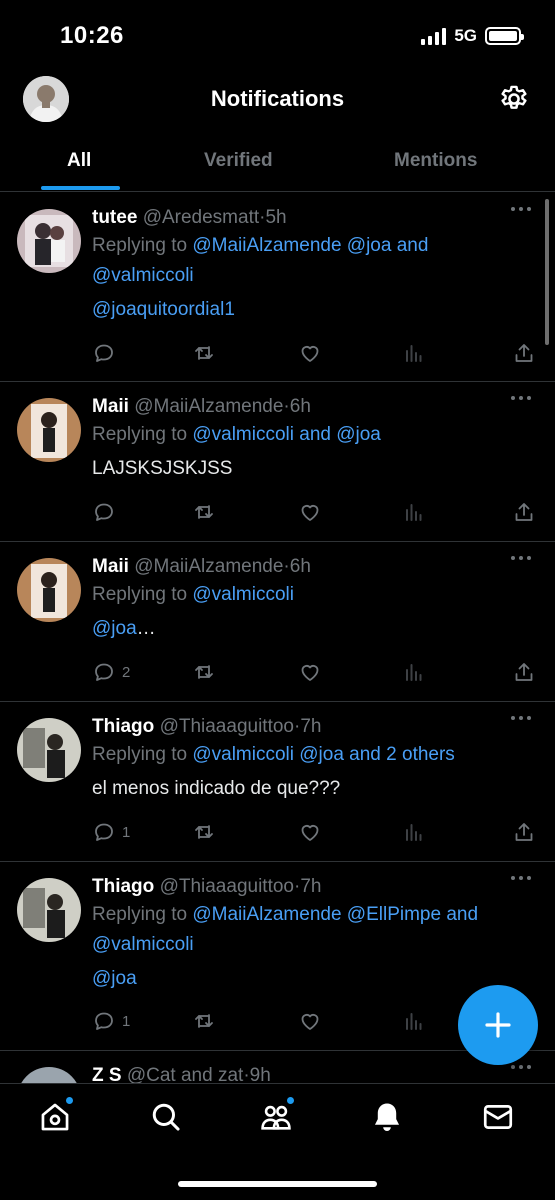 The image size is (555, 1200). What do you see at coordinates (435, 161) in the screenshot?
I see `tab-mentions: Mentions` at bounding box center [435, 161].